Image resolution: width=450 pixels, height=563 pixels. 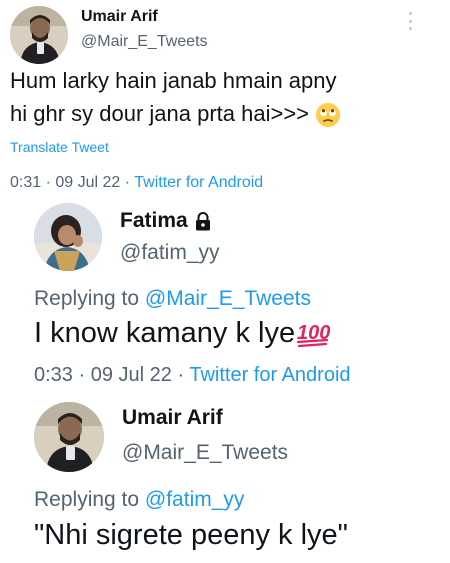 I want to click on tweet-text-line-2: hi ghr sy dour jana prta hai>>>, so click(x=160, y=113).